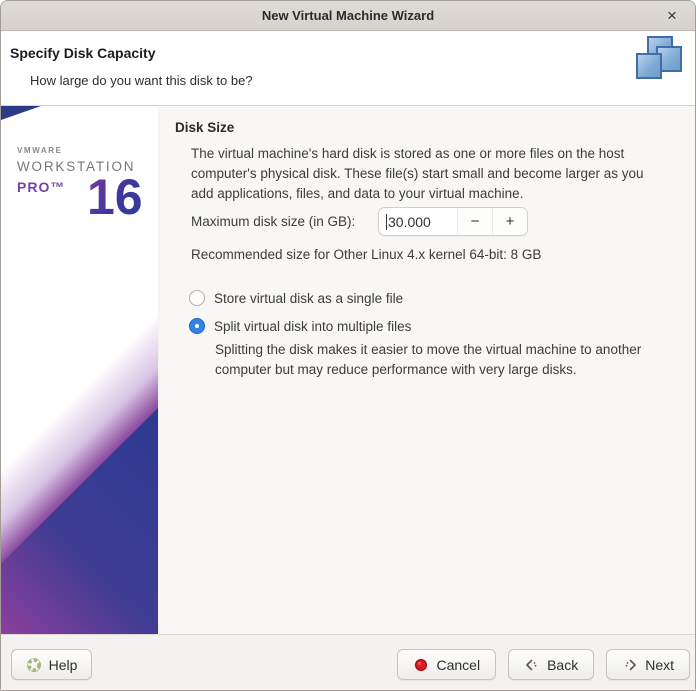  What do you see at coordinates (313, 326) in the screenshot?
I see `radio-split-label: Split virtual disk into multiple files` at bounding box center [313, 326].